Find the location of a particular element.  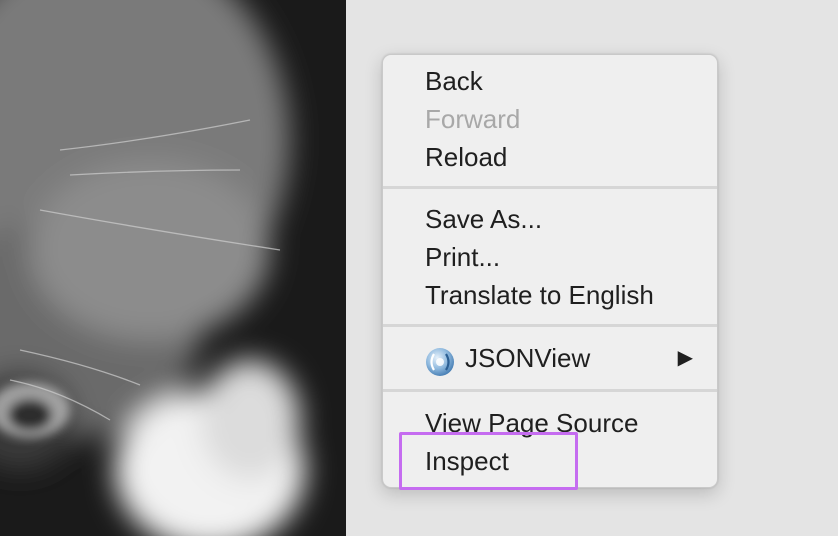

menu-item-jsonview: JSONView ▶ is located at coordinates (550, 358).